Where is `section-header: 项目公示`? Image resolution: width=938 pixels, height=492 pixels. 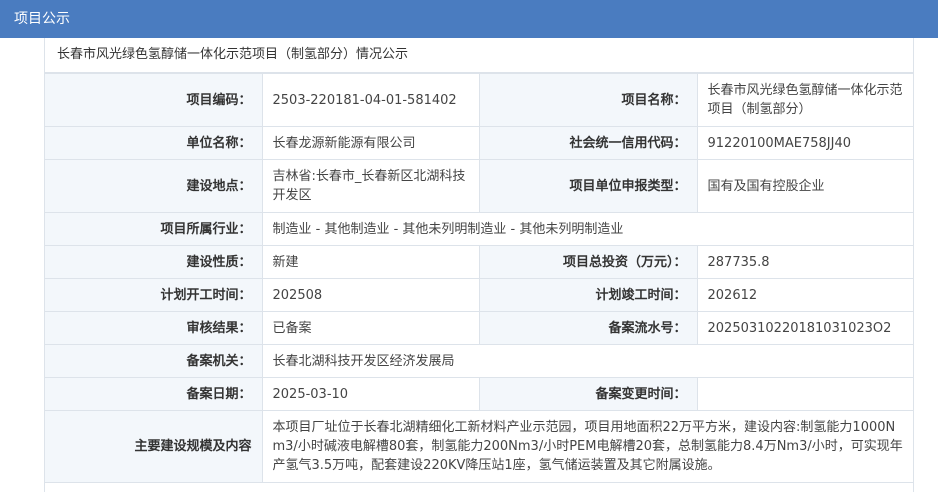
section-header: 项目公示 is located at coordinates (469, 19).